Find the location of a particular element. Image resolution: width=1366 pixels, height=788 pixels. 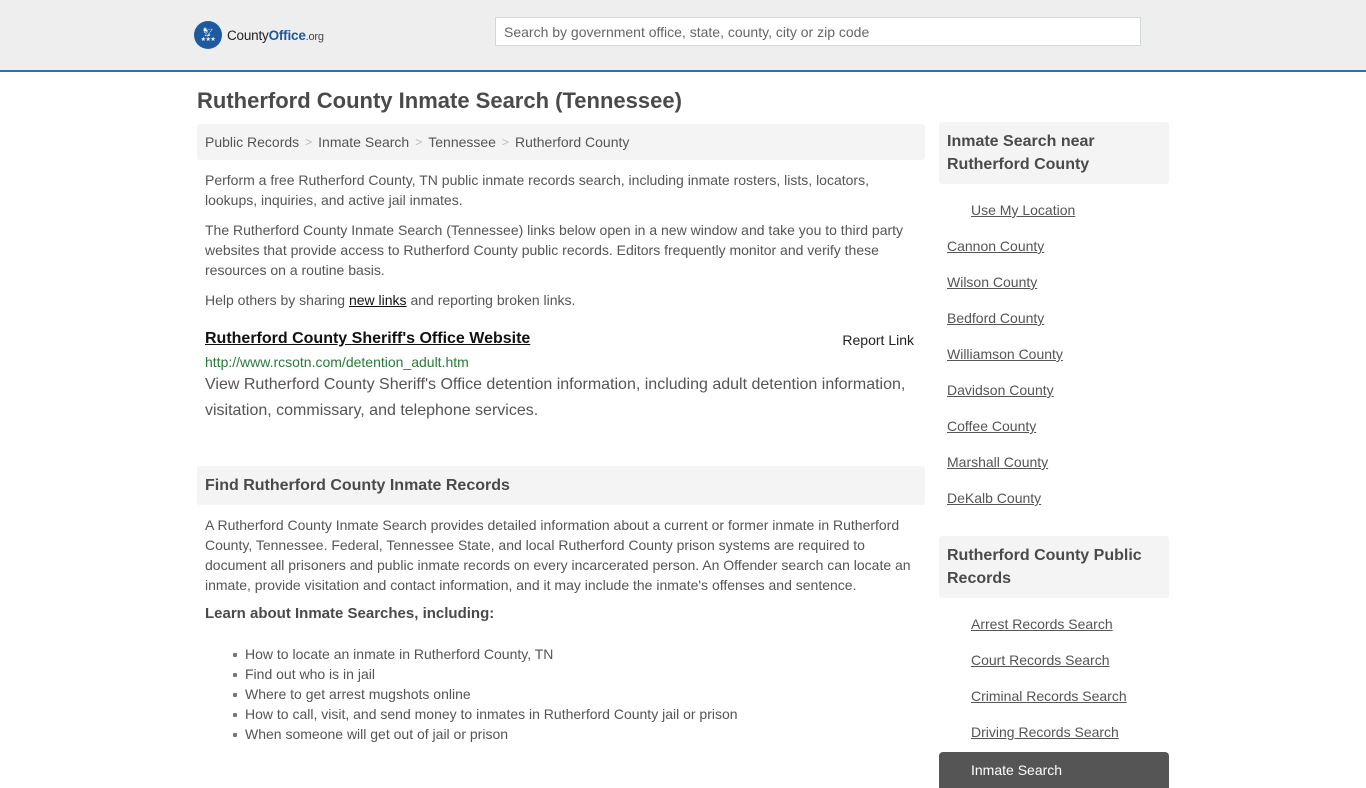

list-item: Cannon County is located at coordinates (1054, 246).